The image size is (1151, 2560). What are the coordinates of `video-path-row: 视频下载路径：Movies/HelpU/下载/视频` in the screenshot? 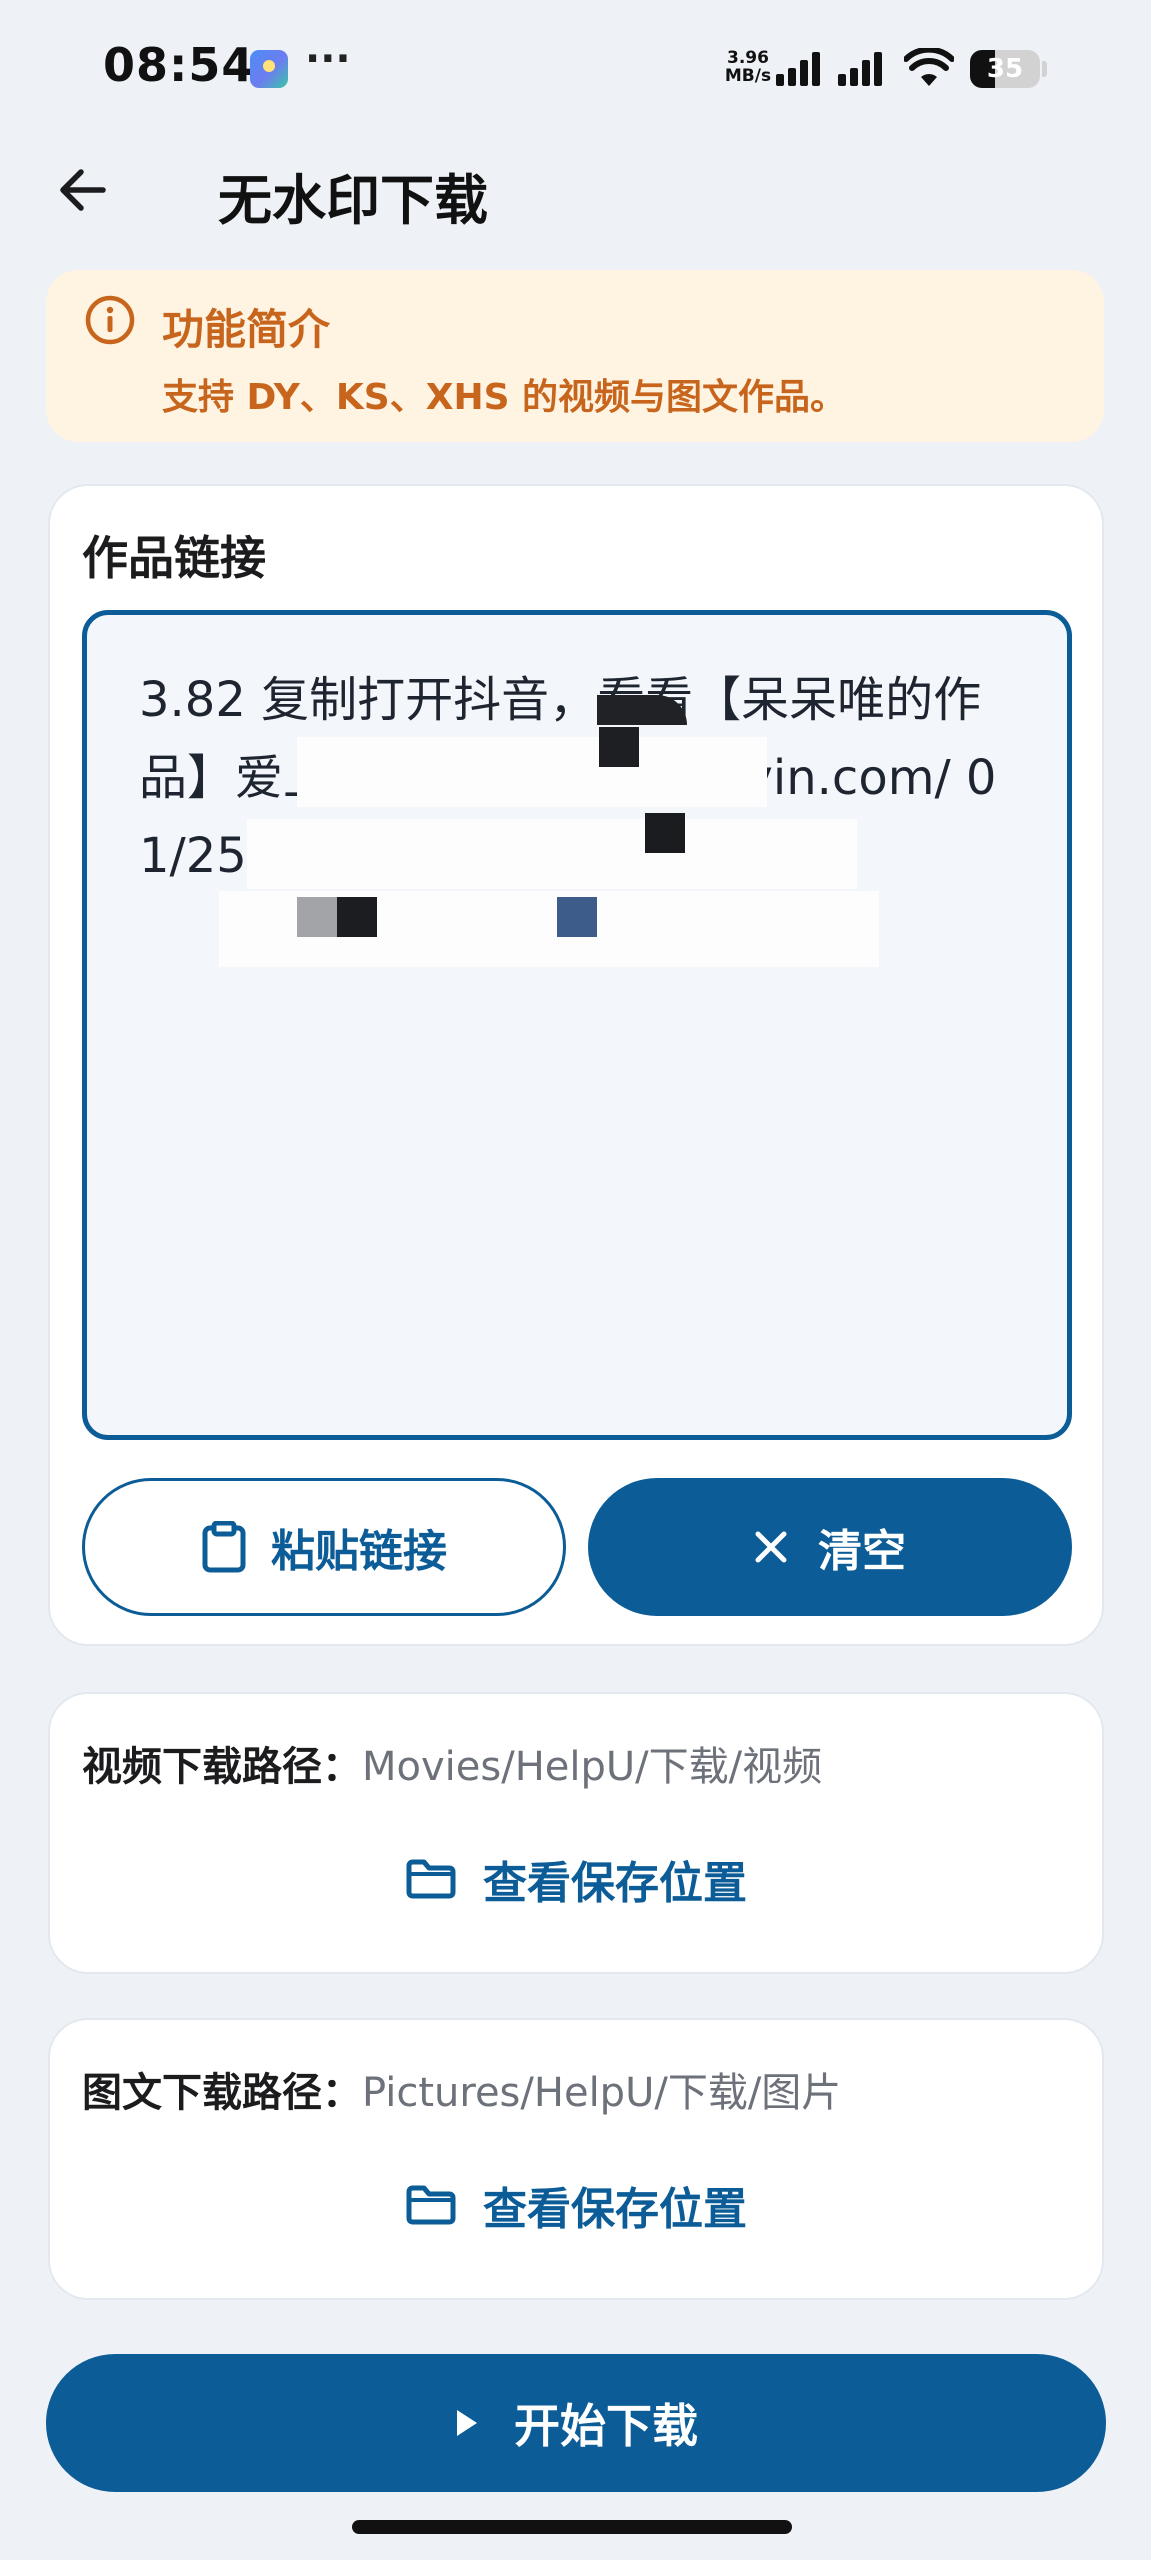 It's located at (452, 1763).